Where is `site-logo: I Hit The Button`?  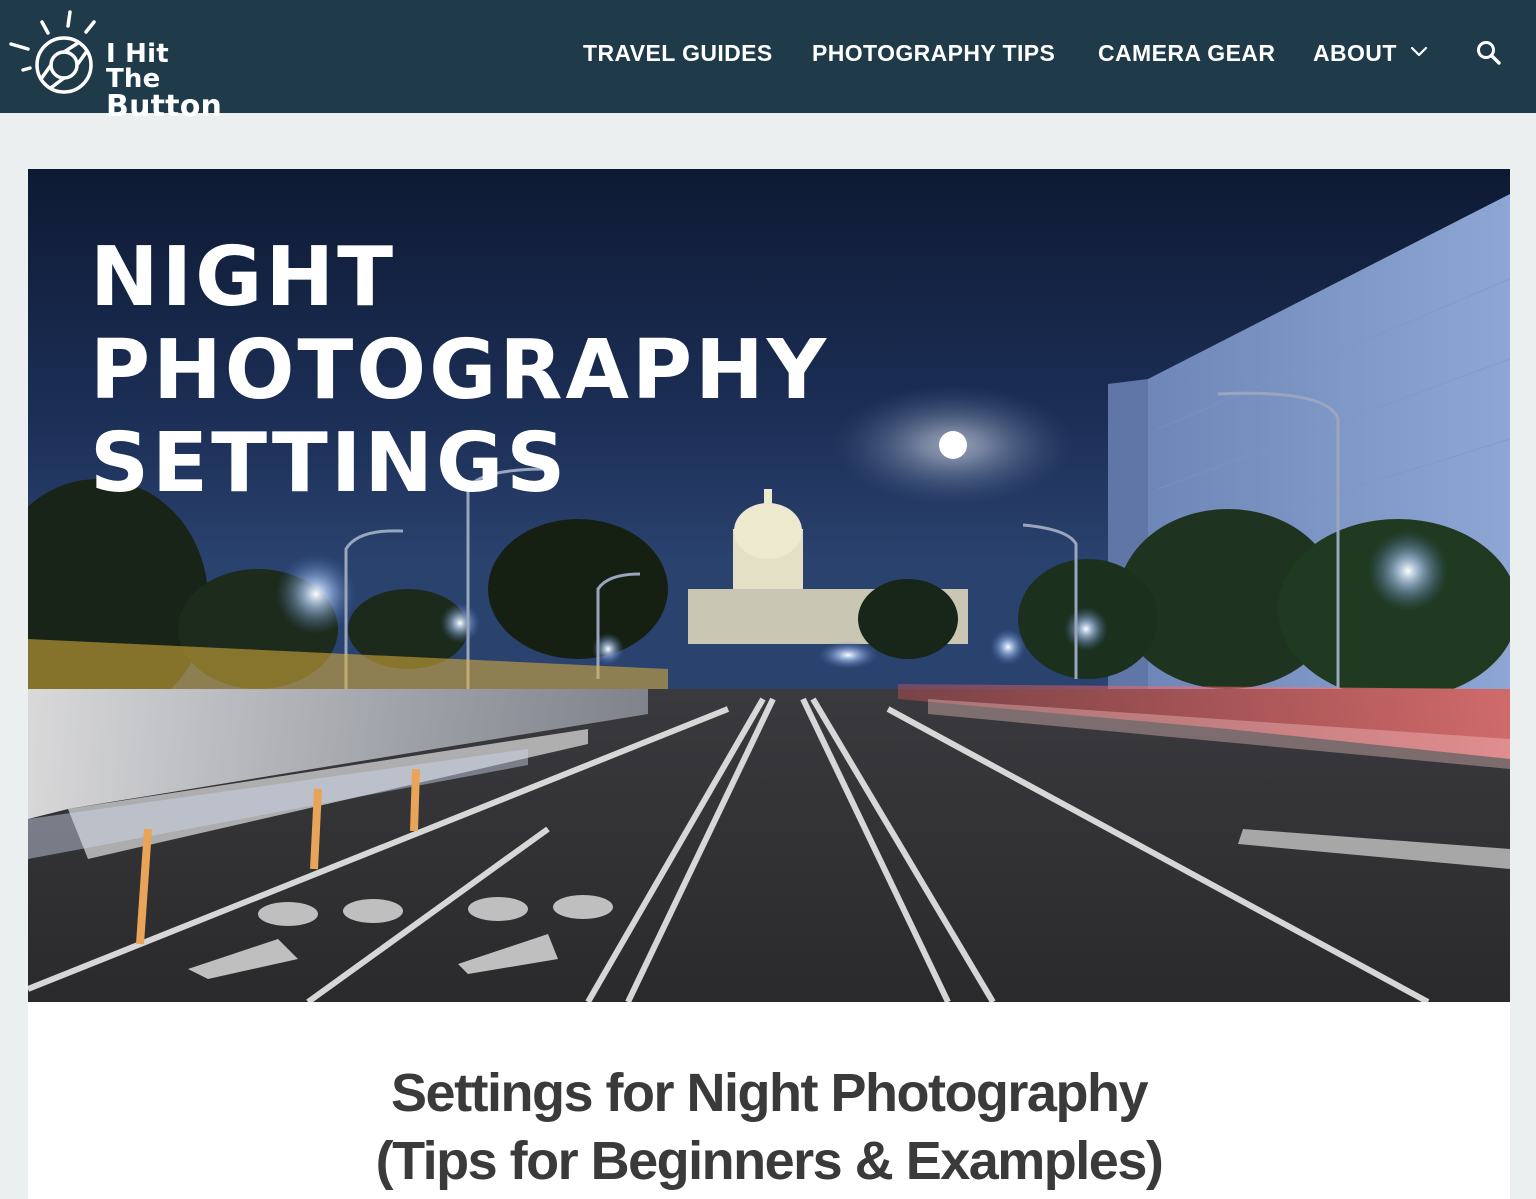
site-logo: I Hit The Button is located at coordinates (118, 65).